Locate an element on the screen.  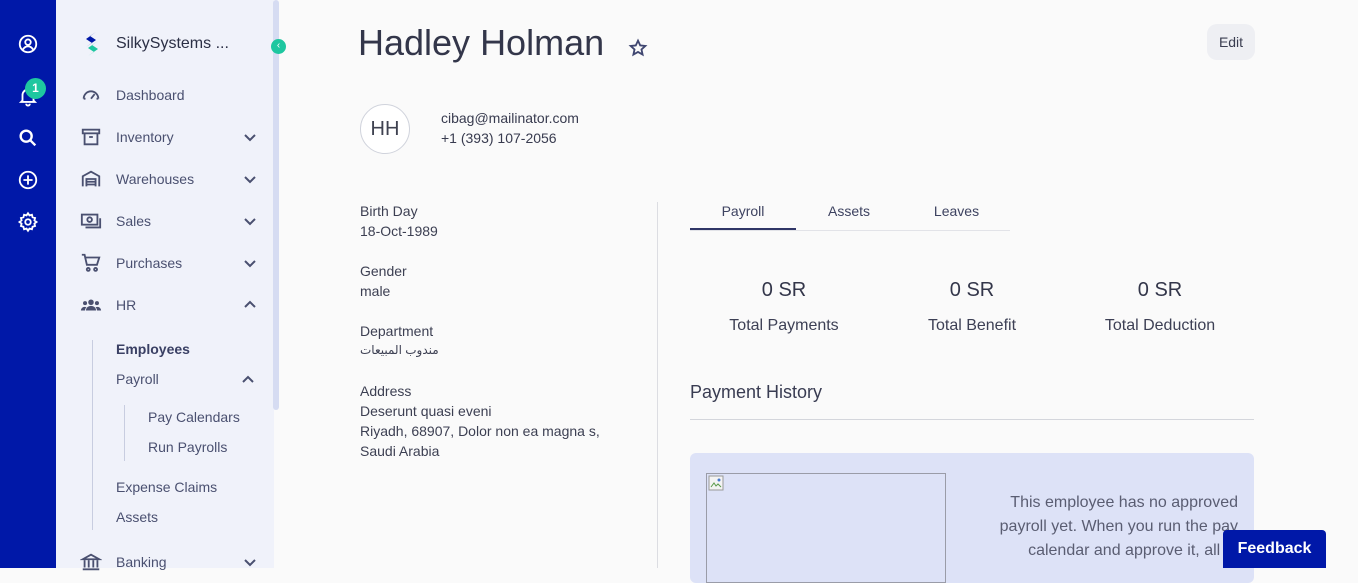
sidebar-item-inventory: Inventory is located at coordinates (170, 137).